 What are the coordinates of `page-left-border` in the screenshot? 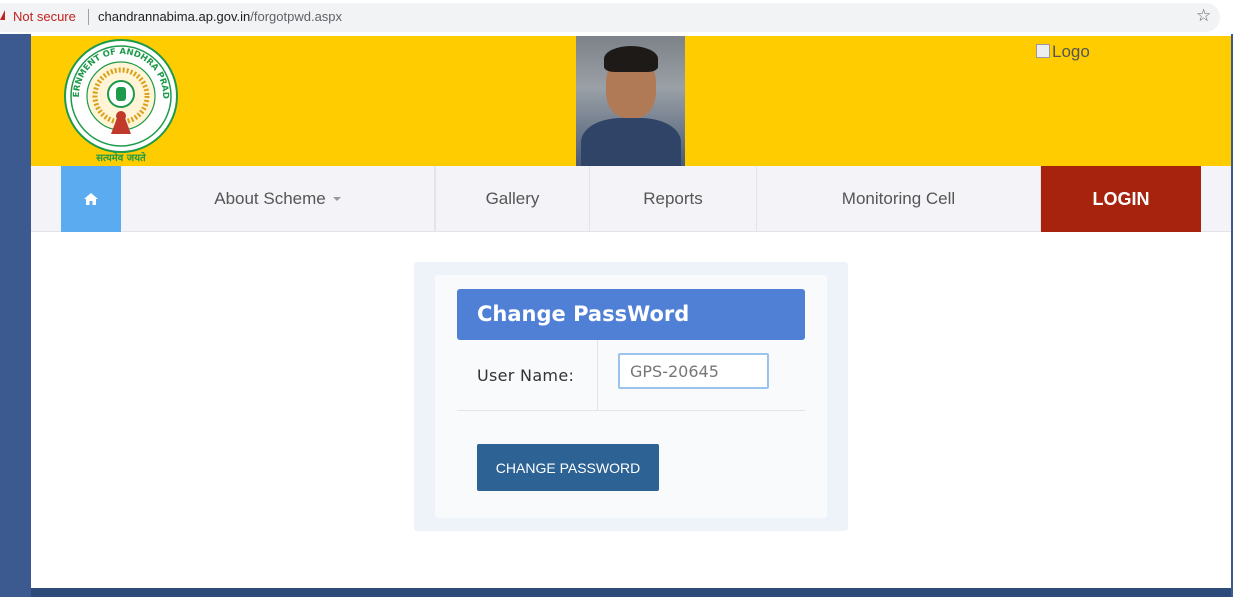 It's located at (15, 315).